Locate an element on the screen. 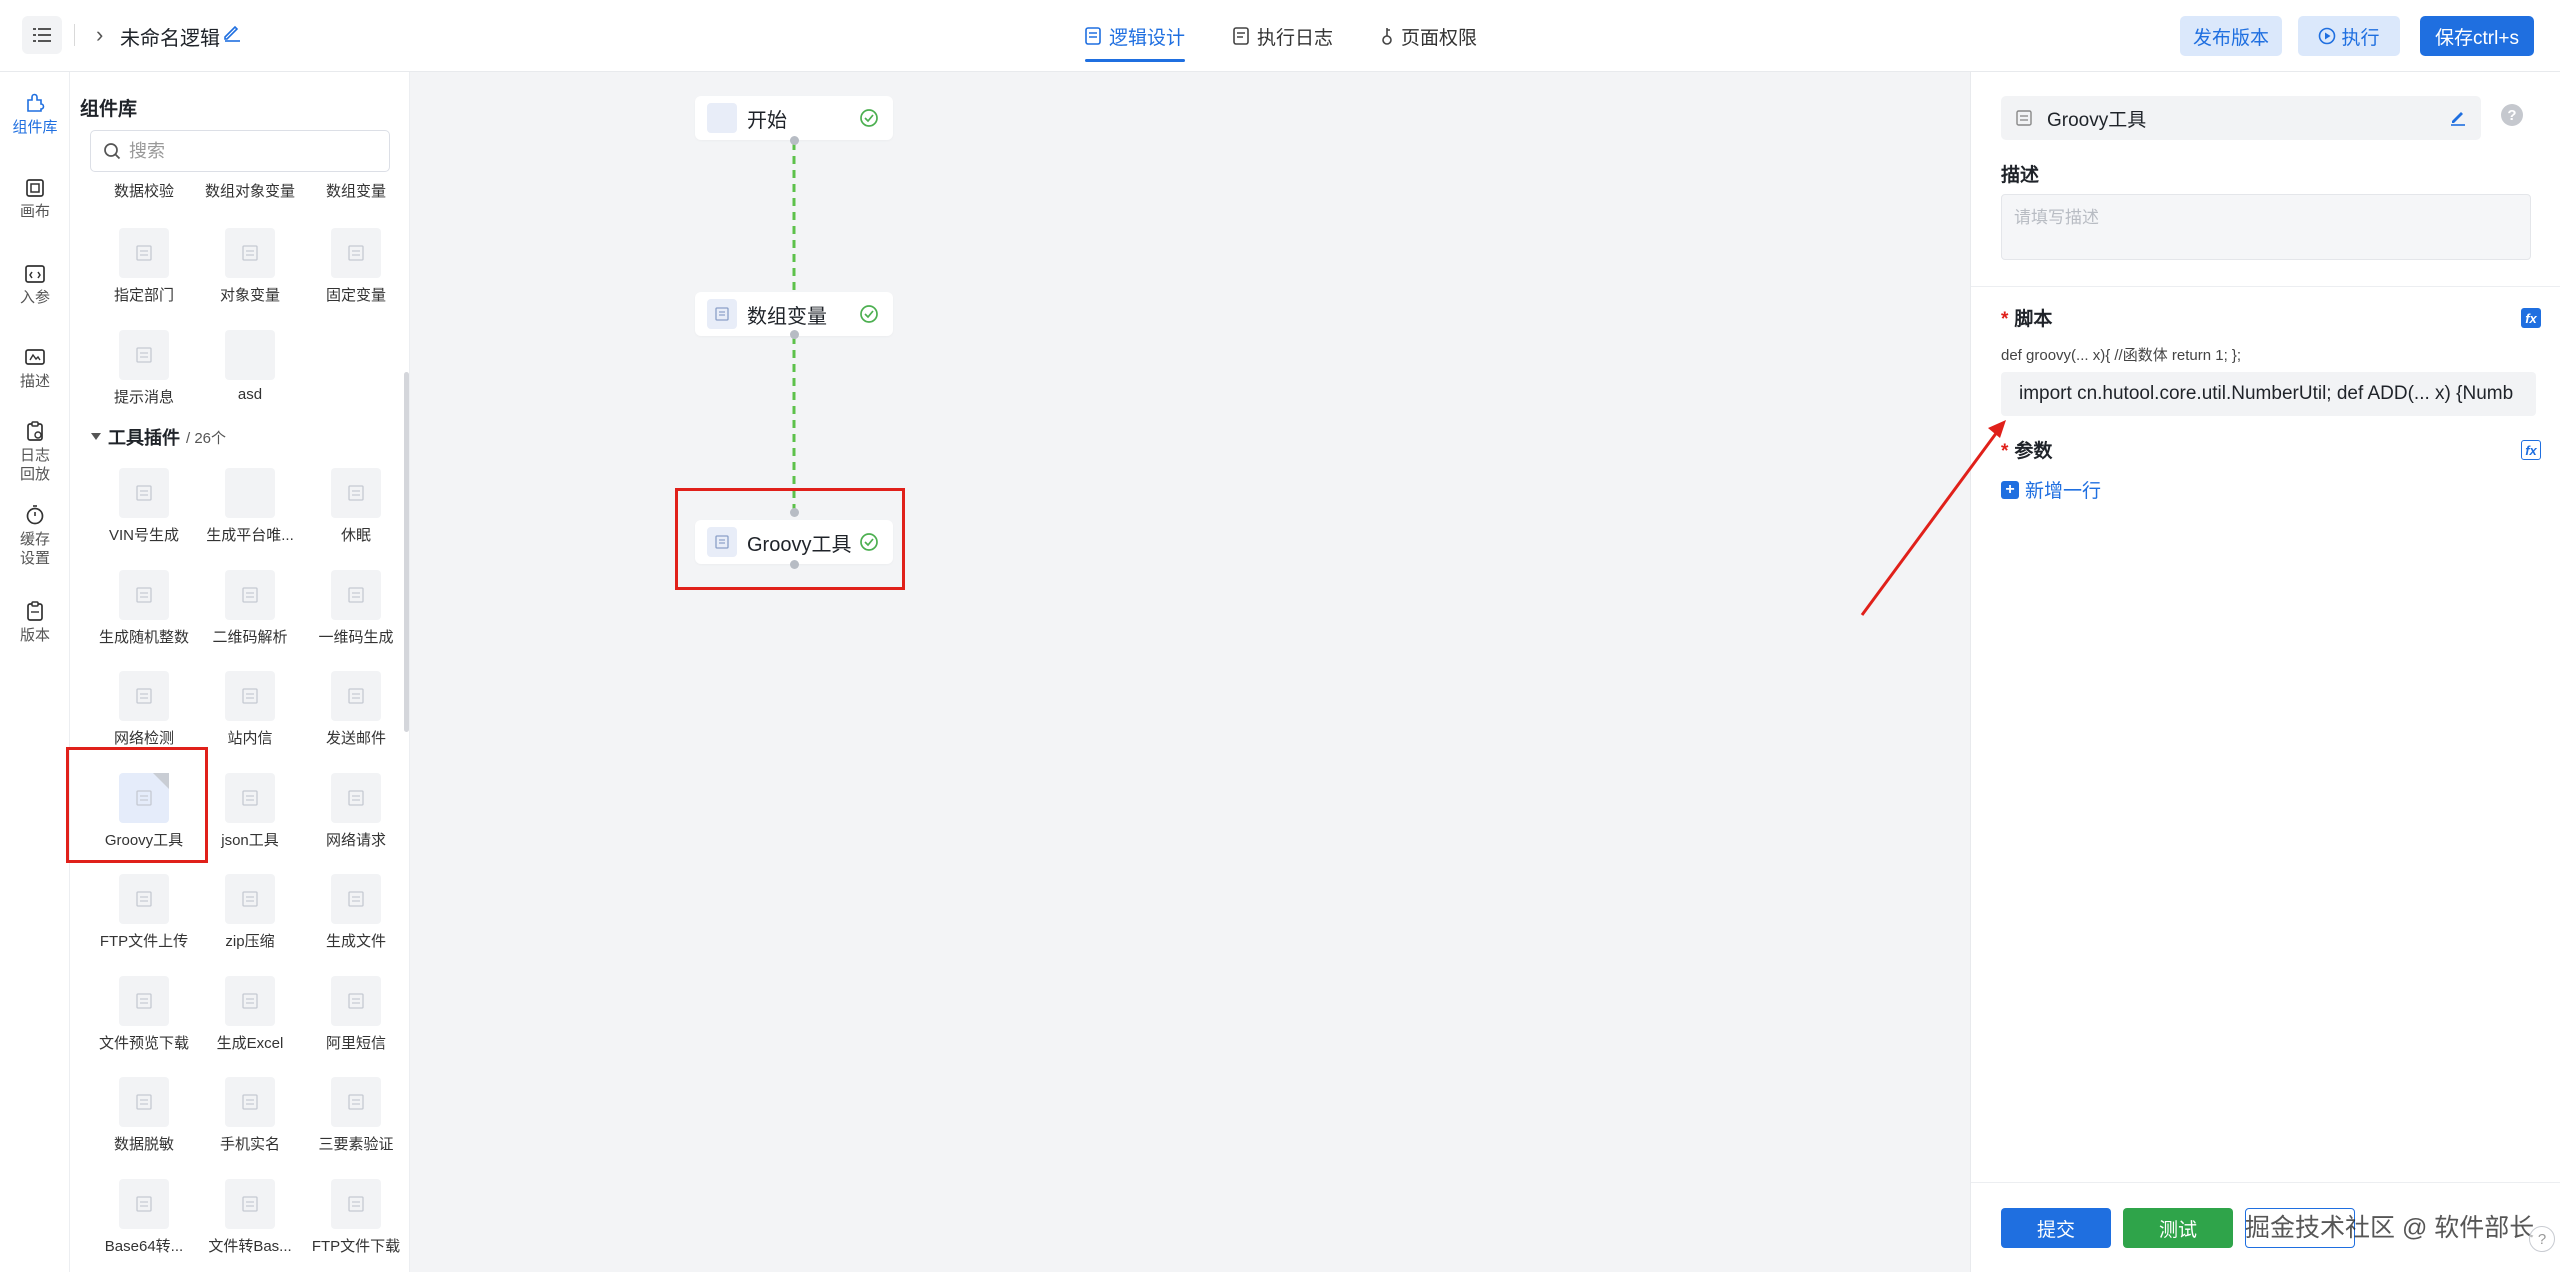 This screenshot has width=2560, height=1272. rail-item-input-params: 入参 is located at coordinates (35, 285).